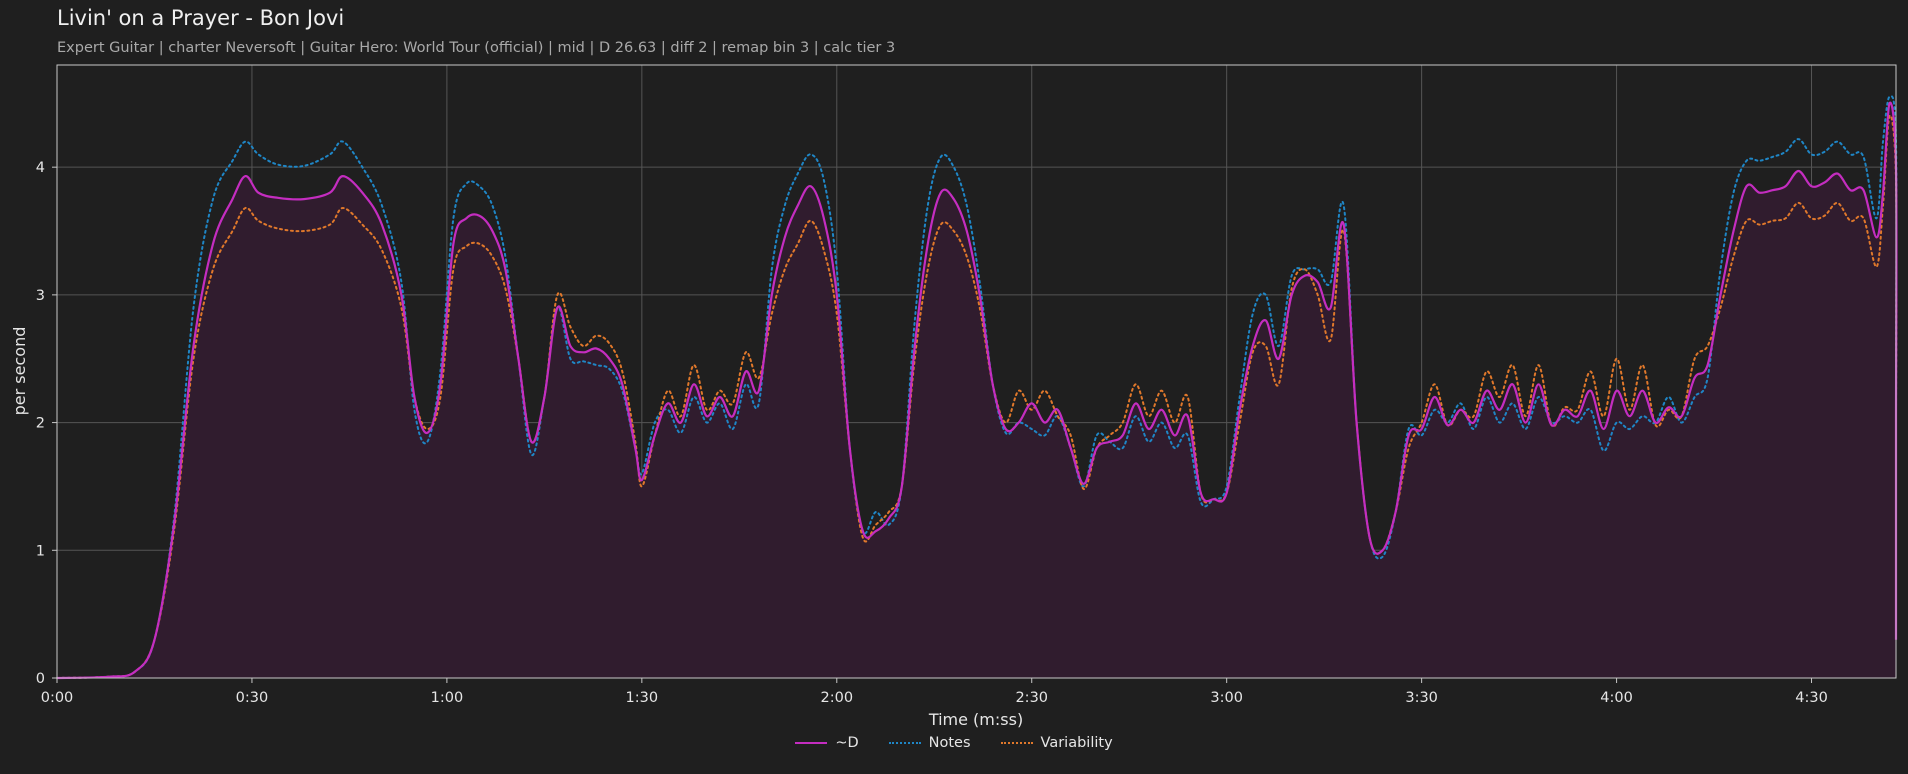  What do you see at coordinates (1031, 698) in the screenshot?
I see `x-tick-label: 2:30` at bounding box center [1031, 698].